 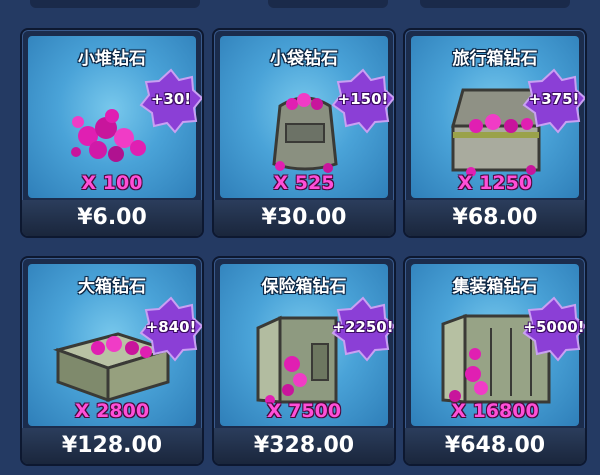 What do you see at coordinates (304, 446) in the screenshot?
I see `price-button: ¥328.00` at bounding box center [304, 446].